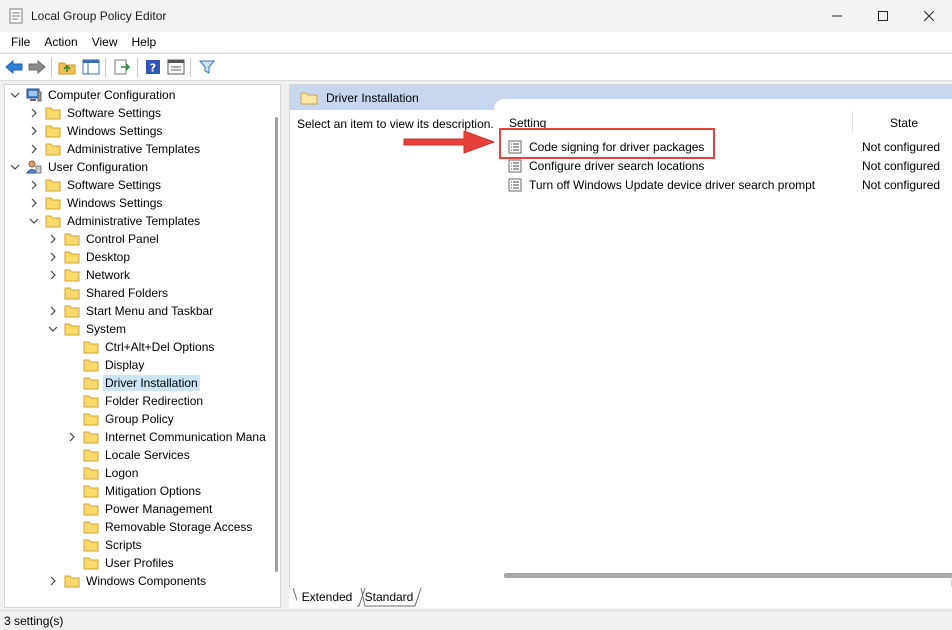  I want to click on tree-node: Windows Components, so click(127, 581).